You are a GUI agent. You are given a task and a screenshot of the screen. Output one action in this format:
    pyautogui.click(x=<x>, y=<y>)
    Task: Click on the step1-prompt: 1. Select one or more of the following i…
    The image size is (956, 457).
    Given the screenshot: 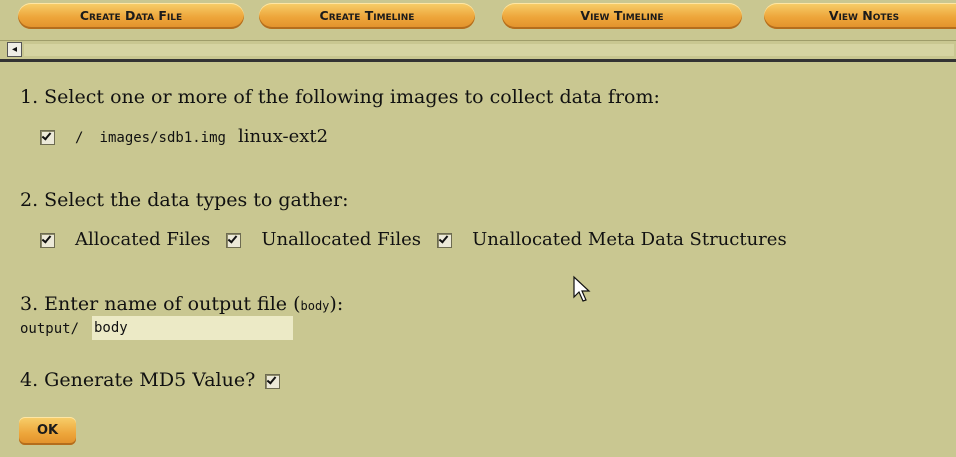 What is the action you would take?
    pyautogui.click(x=340, y=97)
    